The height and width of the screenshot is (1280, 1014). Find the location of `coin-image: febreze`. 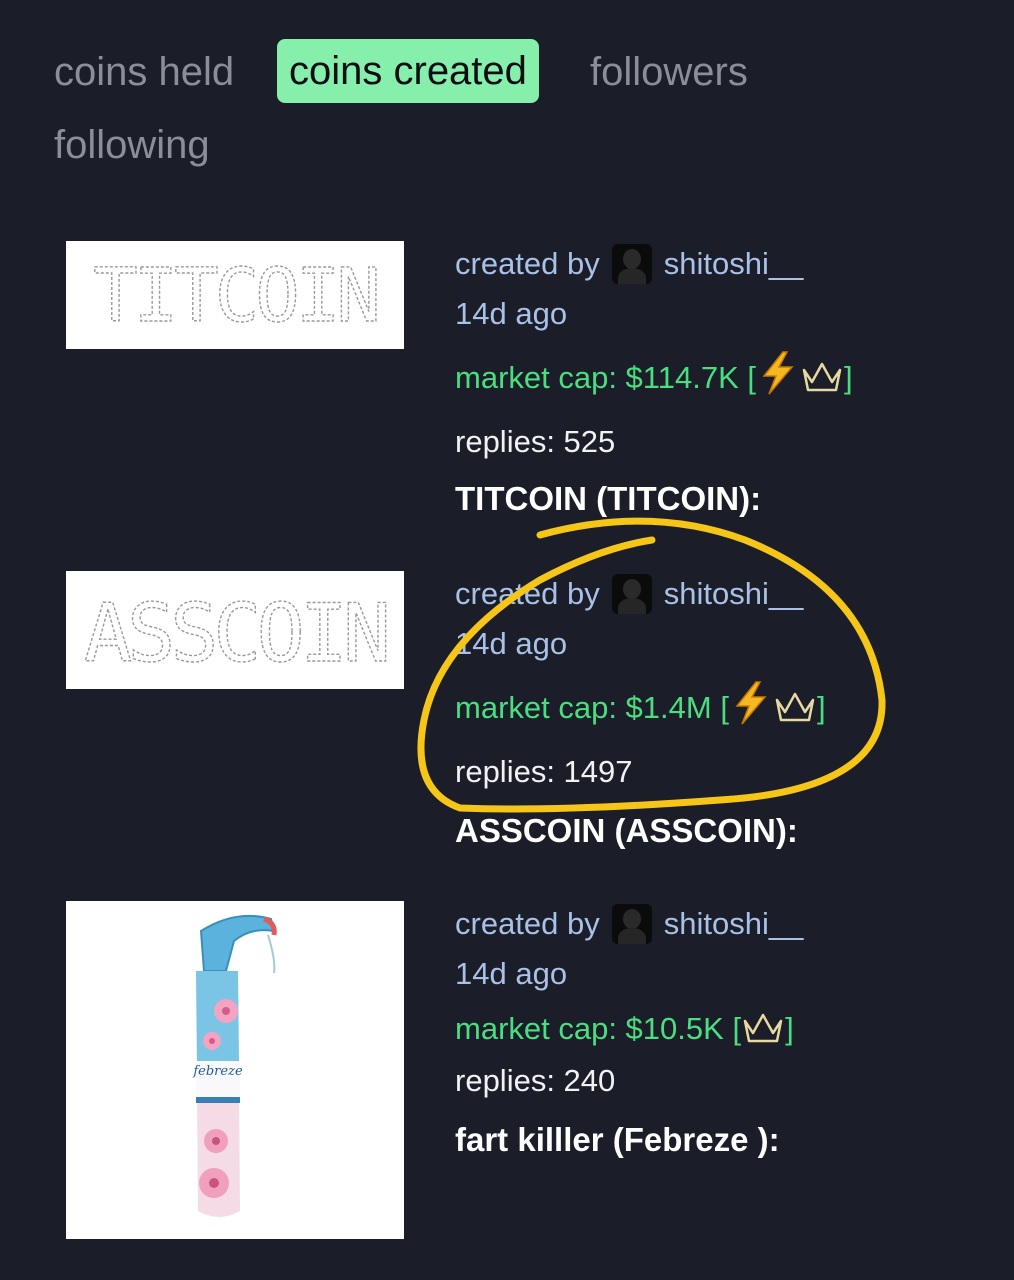

coin-image: febreze is located at coordinates (235, 1070).